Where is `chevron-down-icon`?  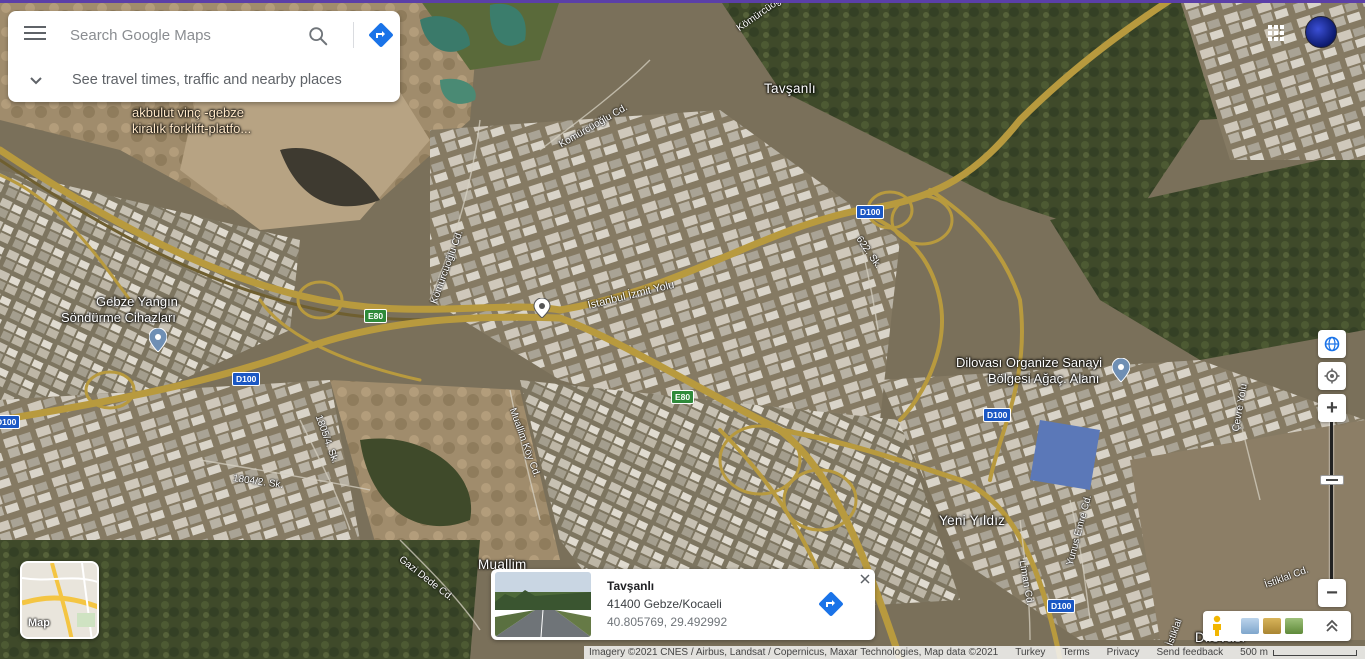
chevron-down-icon is located at coordinates (36, 81).